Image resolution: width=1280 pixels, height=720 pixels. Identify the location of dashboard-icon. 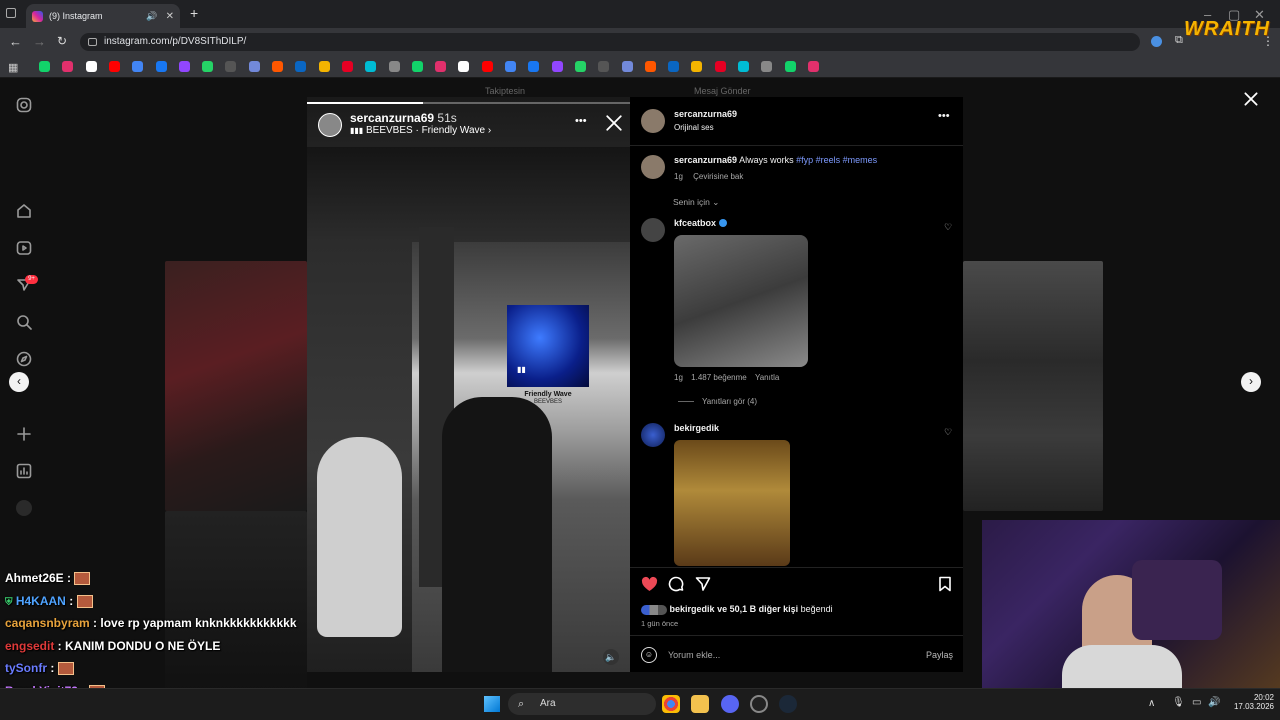
(24, 471).